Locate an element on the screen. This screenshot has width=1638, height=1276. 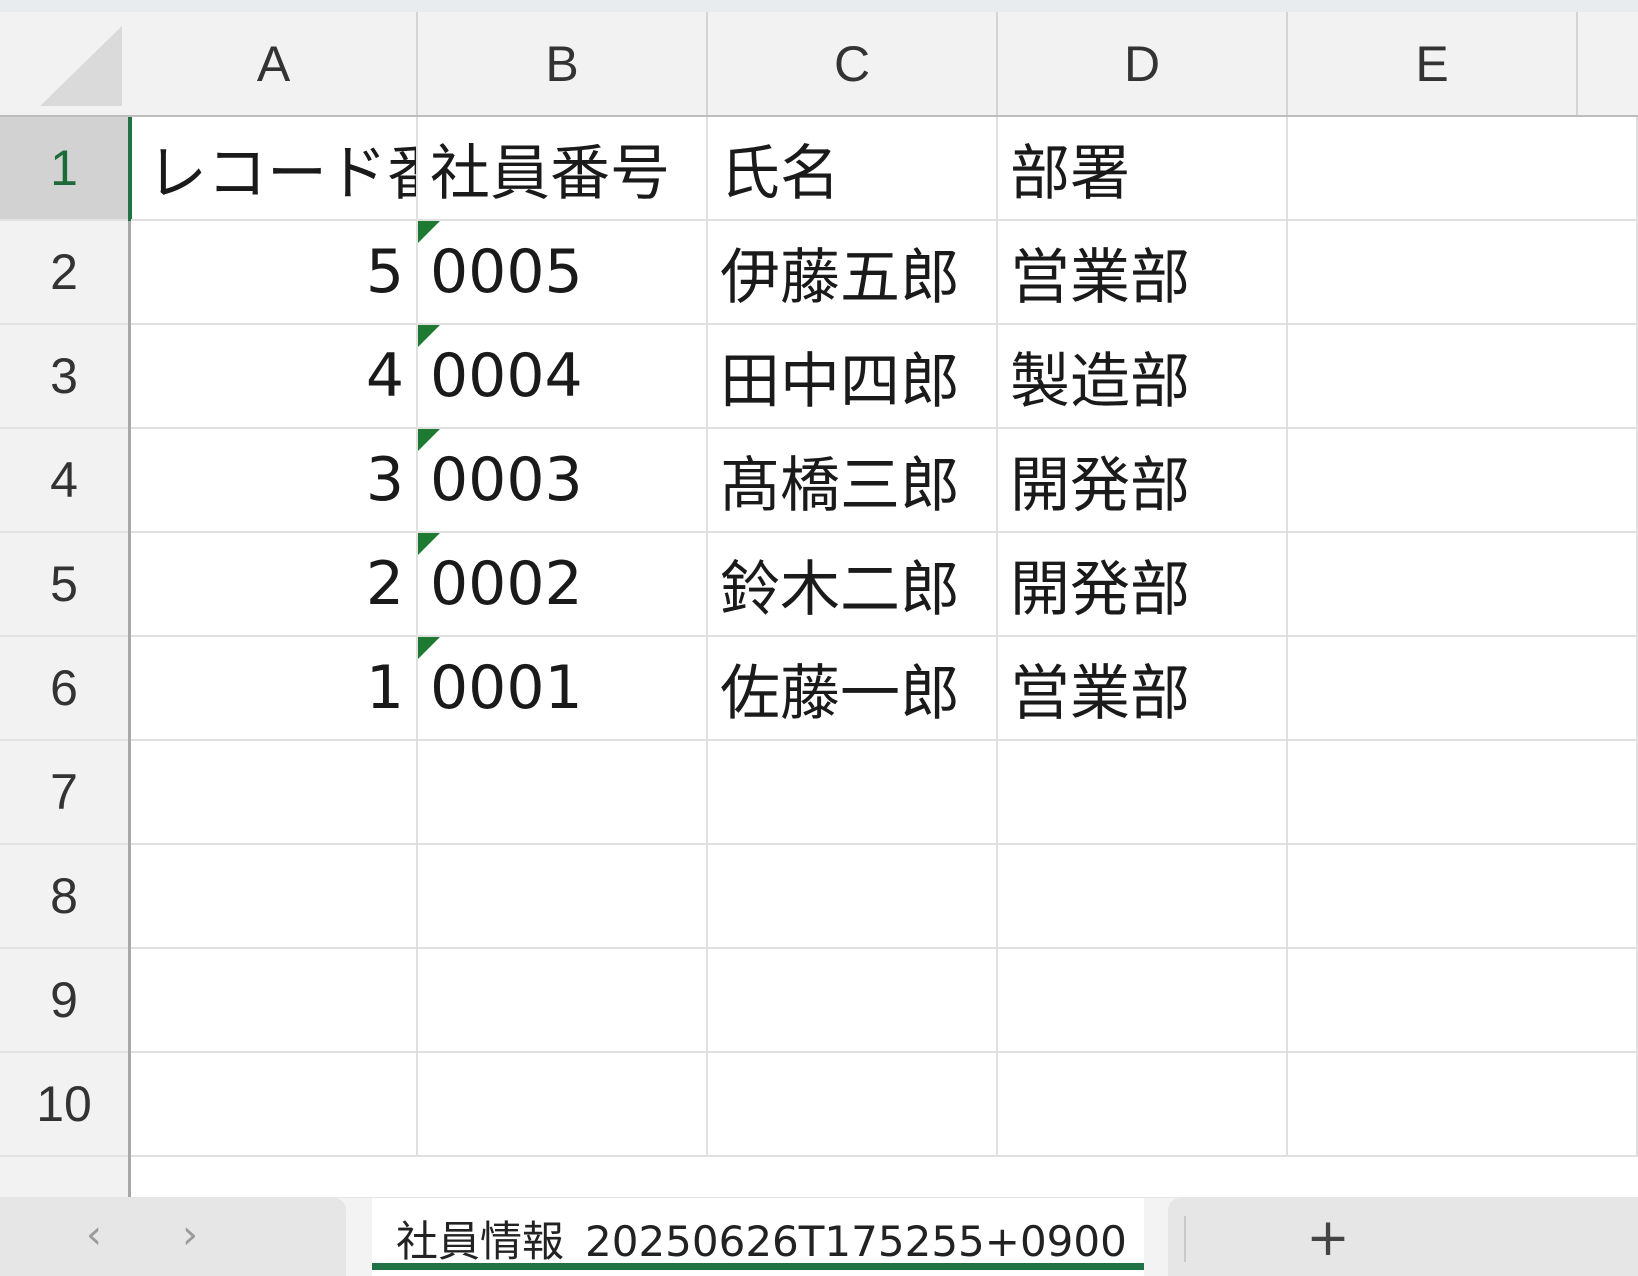
cell-b2-value: 0005 is located at coordinates (506, 272).